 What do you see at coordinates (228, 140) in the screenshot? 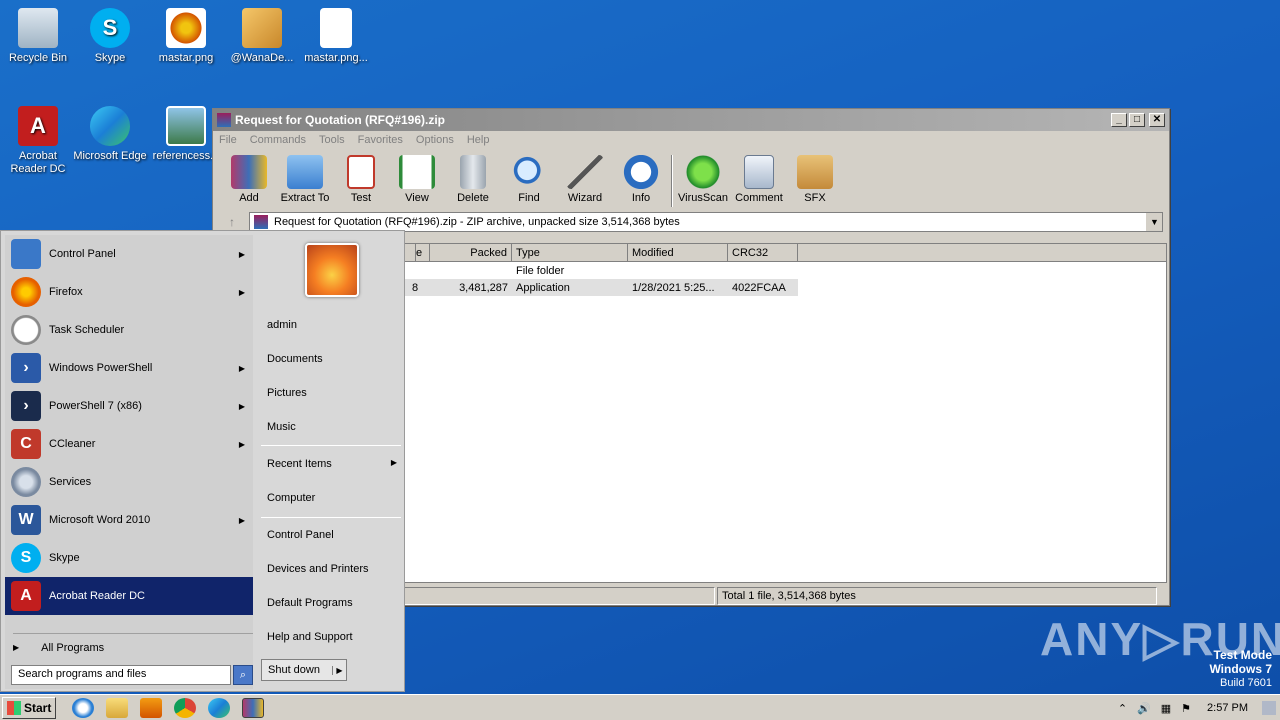
I see `menu-file: File` at bounding box center [228, 140].